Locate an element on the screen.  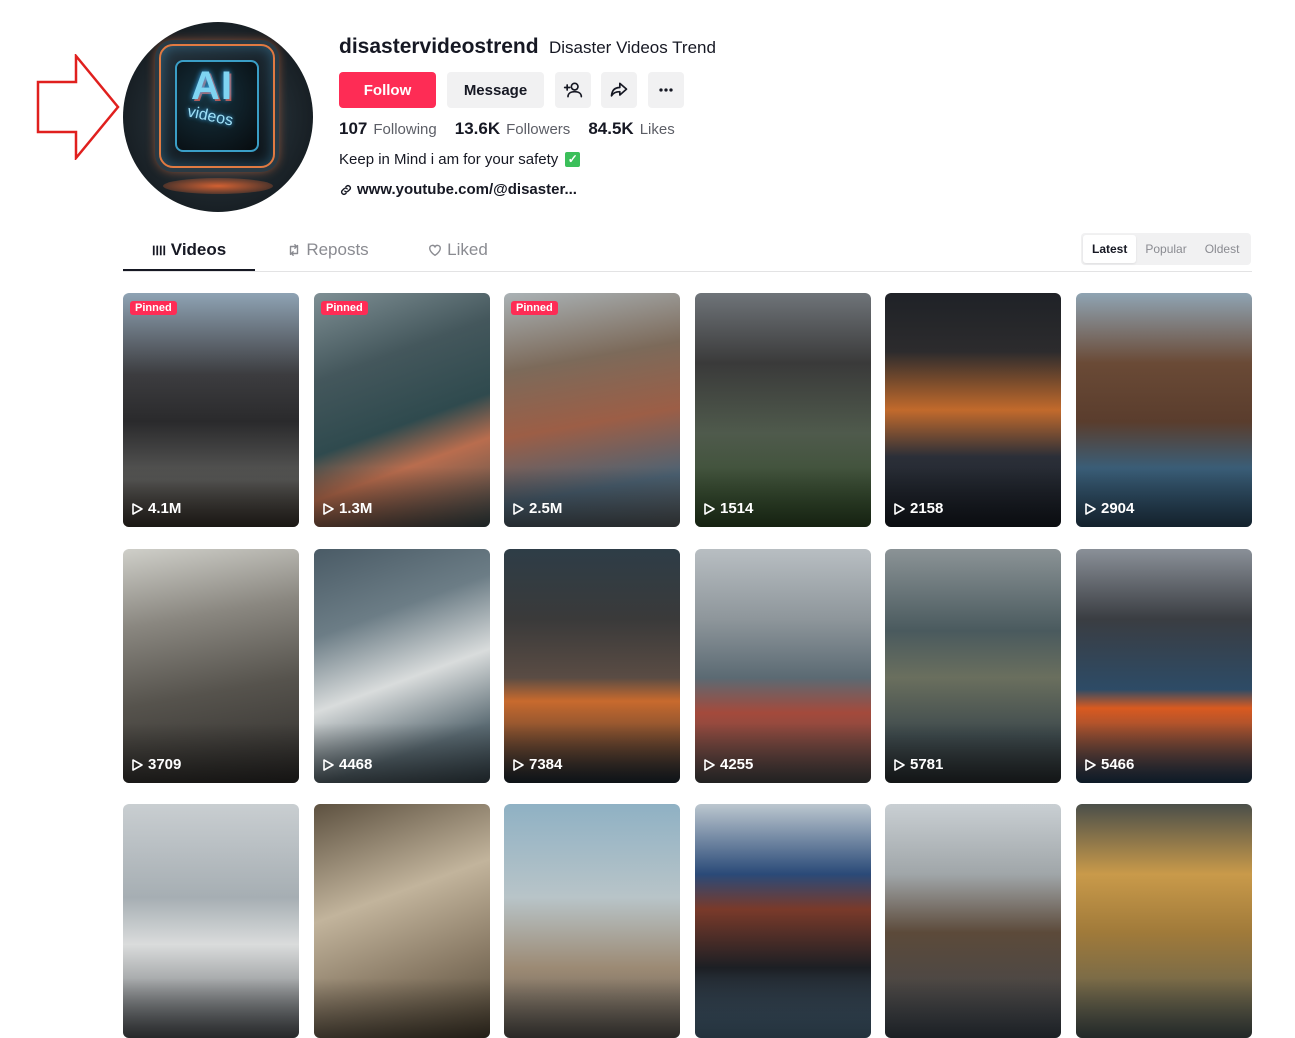
stat-following-value: 107 is located at coordinates (353, 128).